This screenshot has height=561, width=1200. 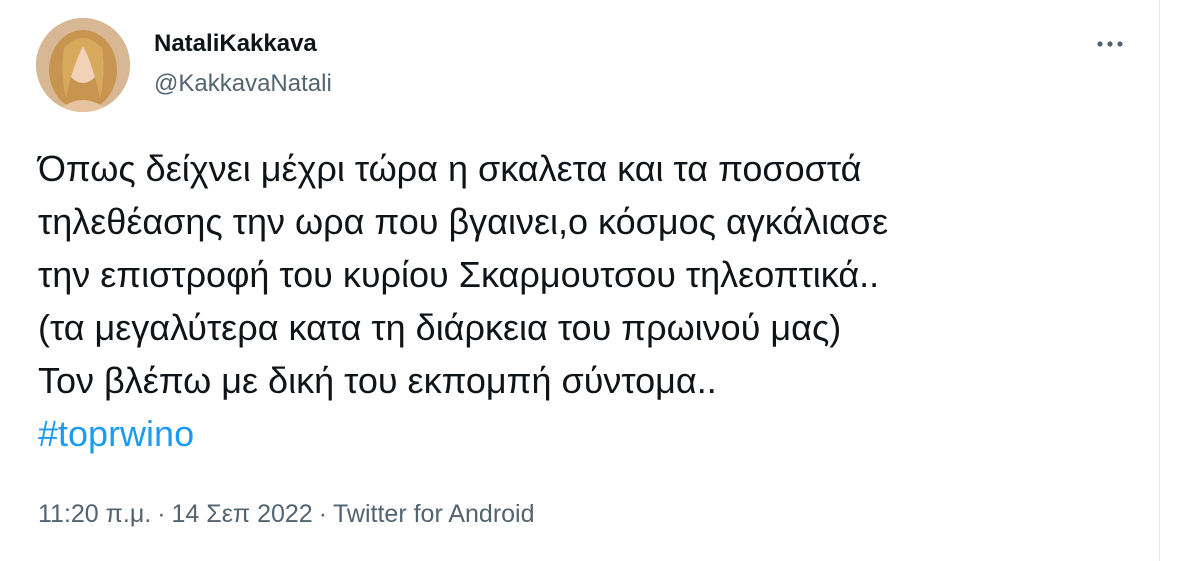 I want to click on more-options-button, so click(x=1110, y=44).